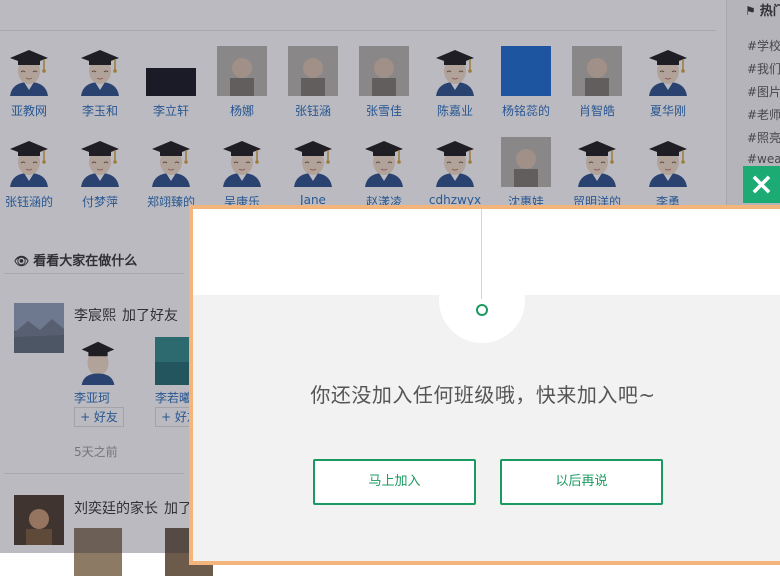 The height and width of the screenshot is (576, 780). I want to click on join-now-button: 马上加入, so click(394, 482).